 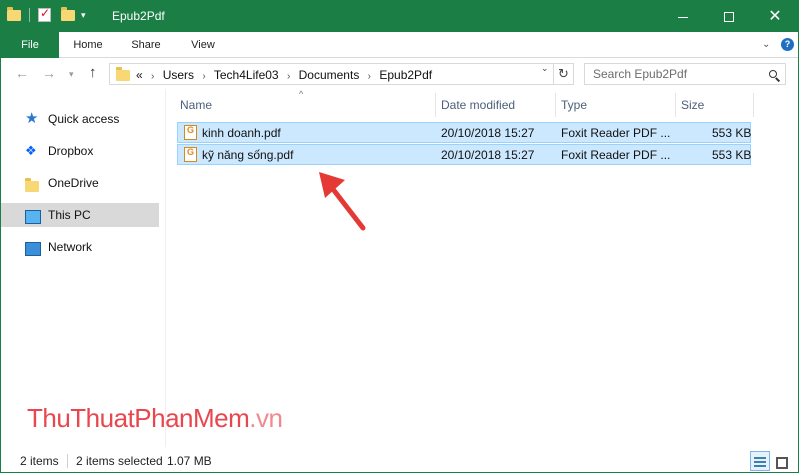 I want to click on minimize-button, so click(x=683, y=16).